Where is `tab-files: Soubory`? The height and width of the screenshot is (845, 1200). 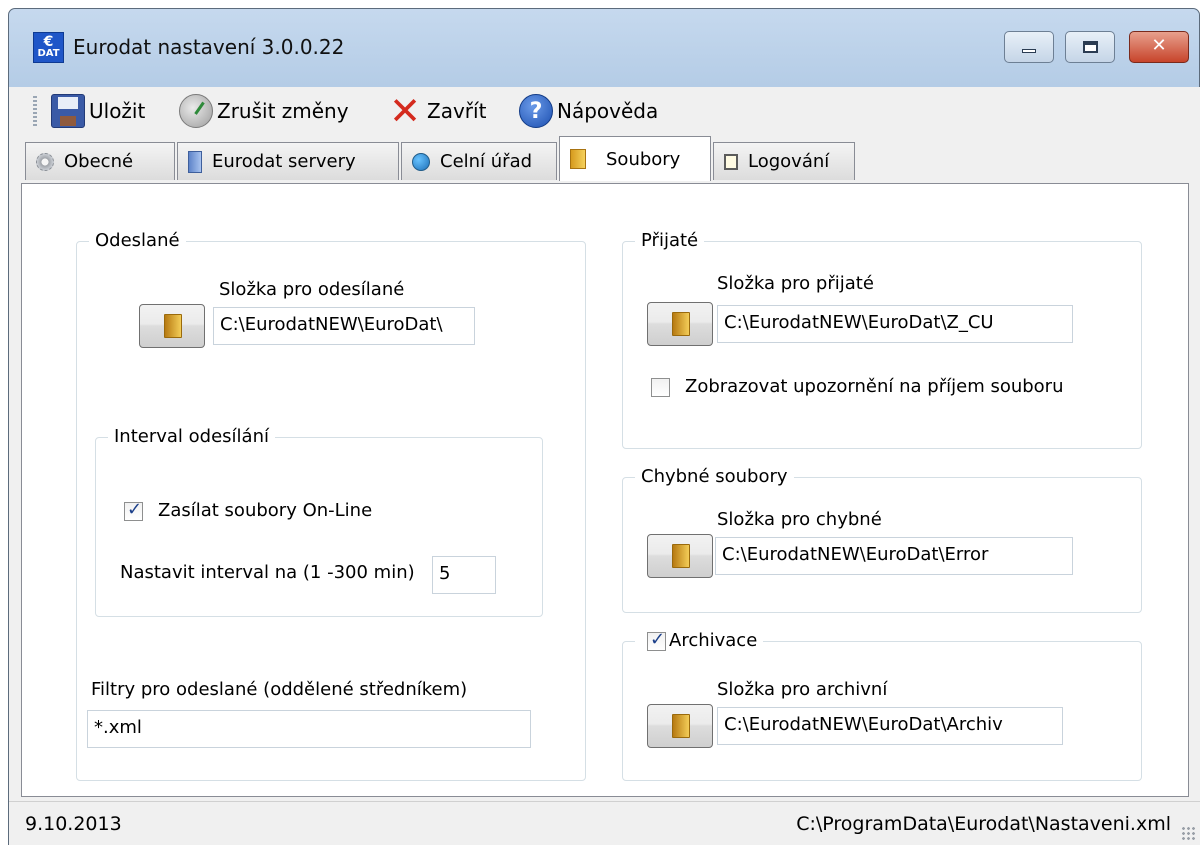 tab-files: Soubory is located at coordinates (635, 158).